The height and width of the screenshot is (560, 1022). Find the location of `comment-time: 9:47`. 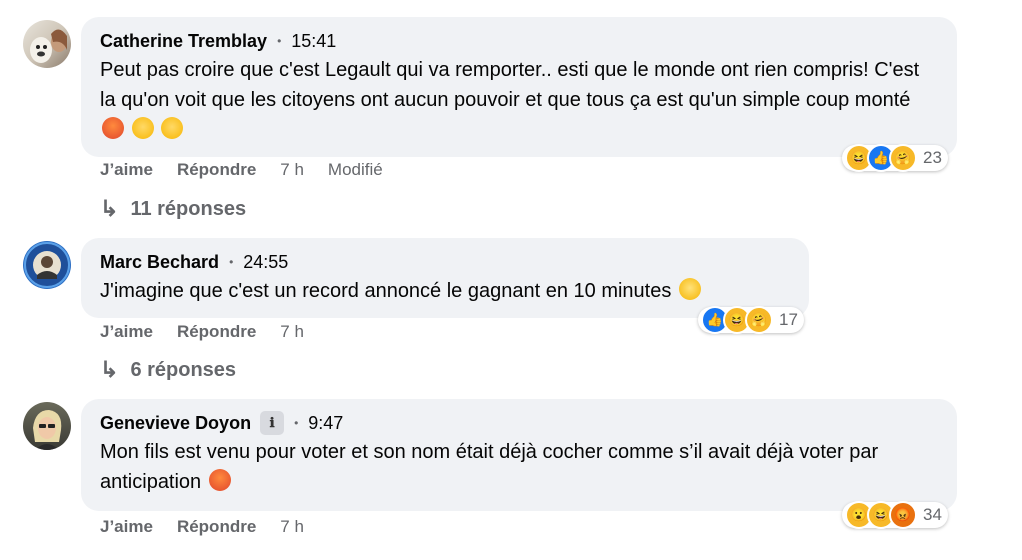

comment-time: 9:47 is located at coordinates (325, 423).